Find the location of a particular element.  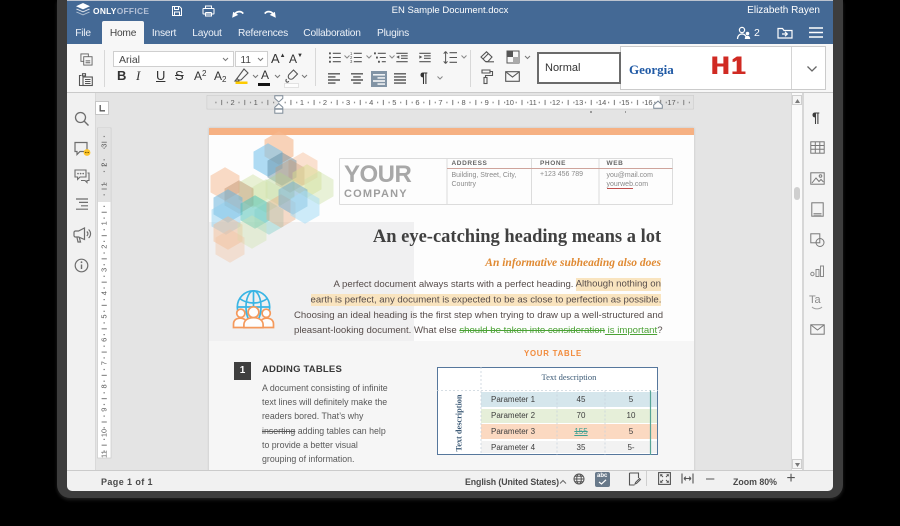

svg-text: 12 is located at coordinates (555, 102).